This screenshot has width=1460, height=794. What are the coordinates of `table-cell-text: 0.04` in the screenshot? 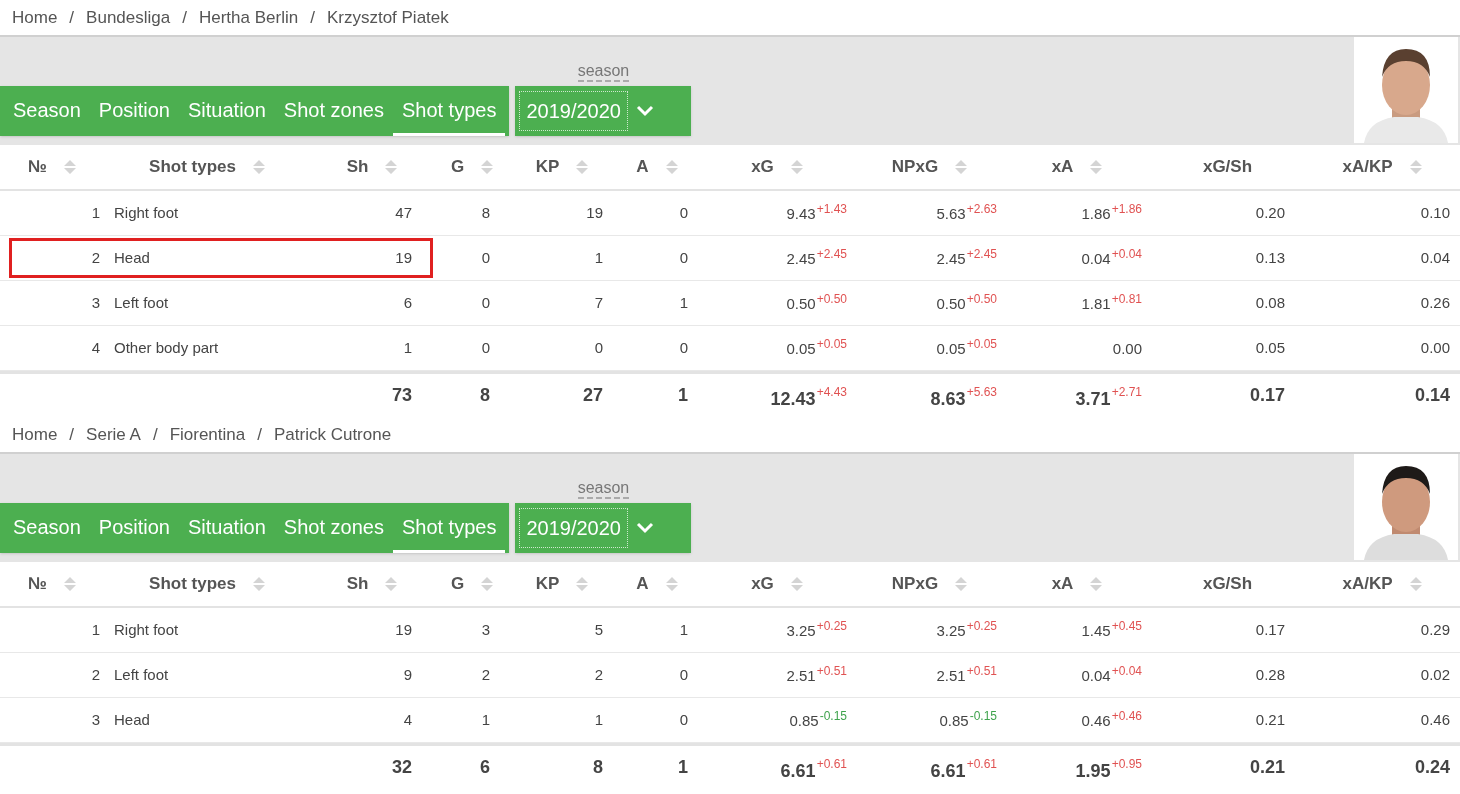 It's located at (1435, 257).